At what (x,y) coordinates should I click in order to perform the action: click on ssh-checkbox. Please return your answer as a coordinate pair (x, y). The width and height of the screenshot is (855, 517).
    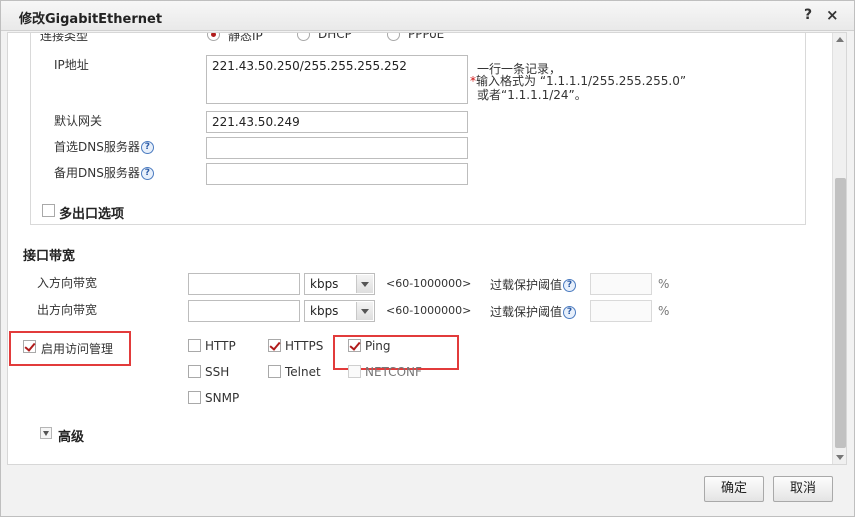
    Looking at the image, I should click on (194, 371).